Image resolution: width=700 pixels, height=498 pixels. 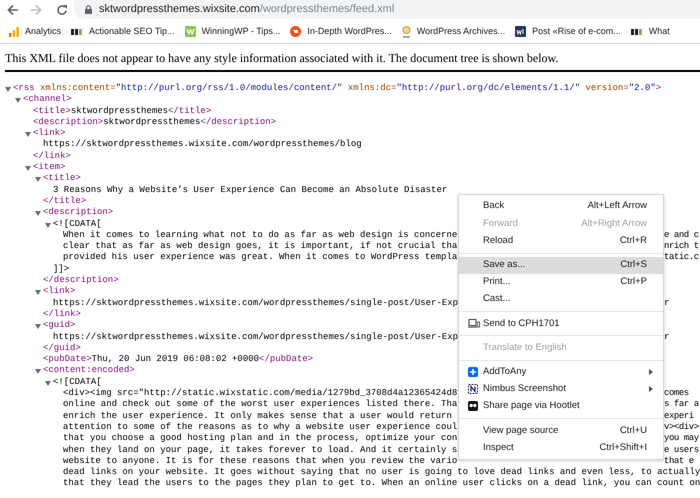 What do you see at coordinates (13, 10) in the screenshot?
I see `back-icon` at bounding box center [13, 10].